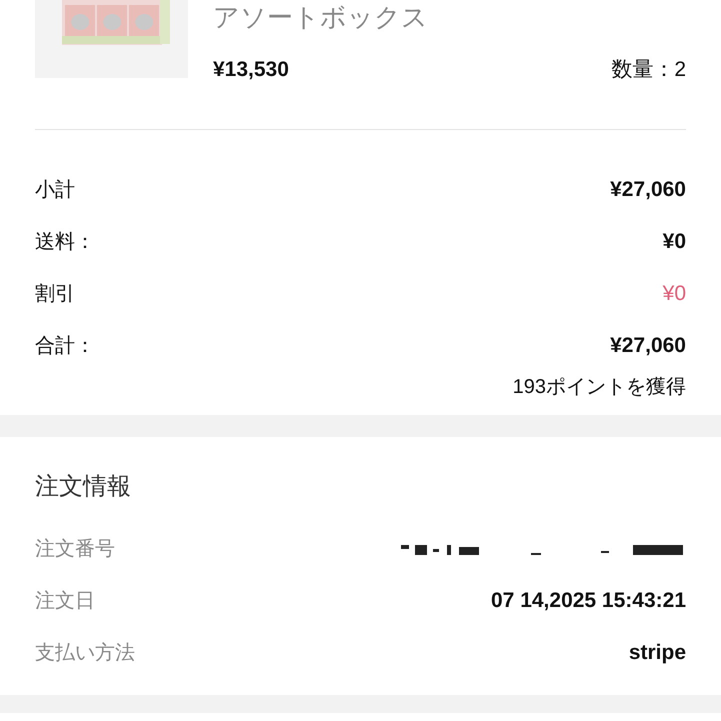  I want to click on info-label: 支払い方法, so click(85, 653).